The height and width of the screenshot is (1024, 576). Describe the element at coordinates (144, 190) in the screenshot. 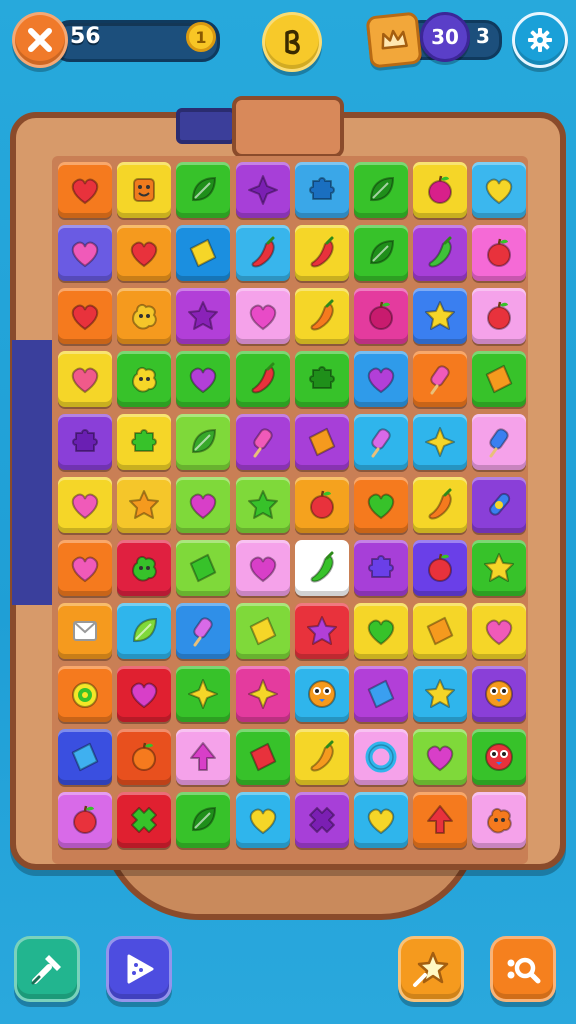

I see `tile-face` at that location.